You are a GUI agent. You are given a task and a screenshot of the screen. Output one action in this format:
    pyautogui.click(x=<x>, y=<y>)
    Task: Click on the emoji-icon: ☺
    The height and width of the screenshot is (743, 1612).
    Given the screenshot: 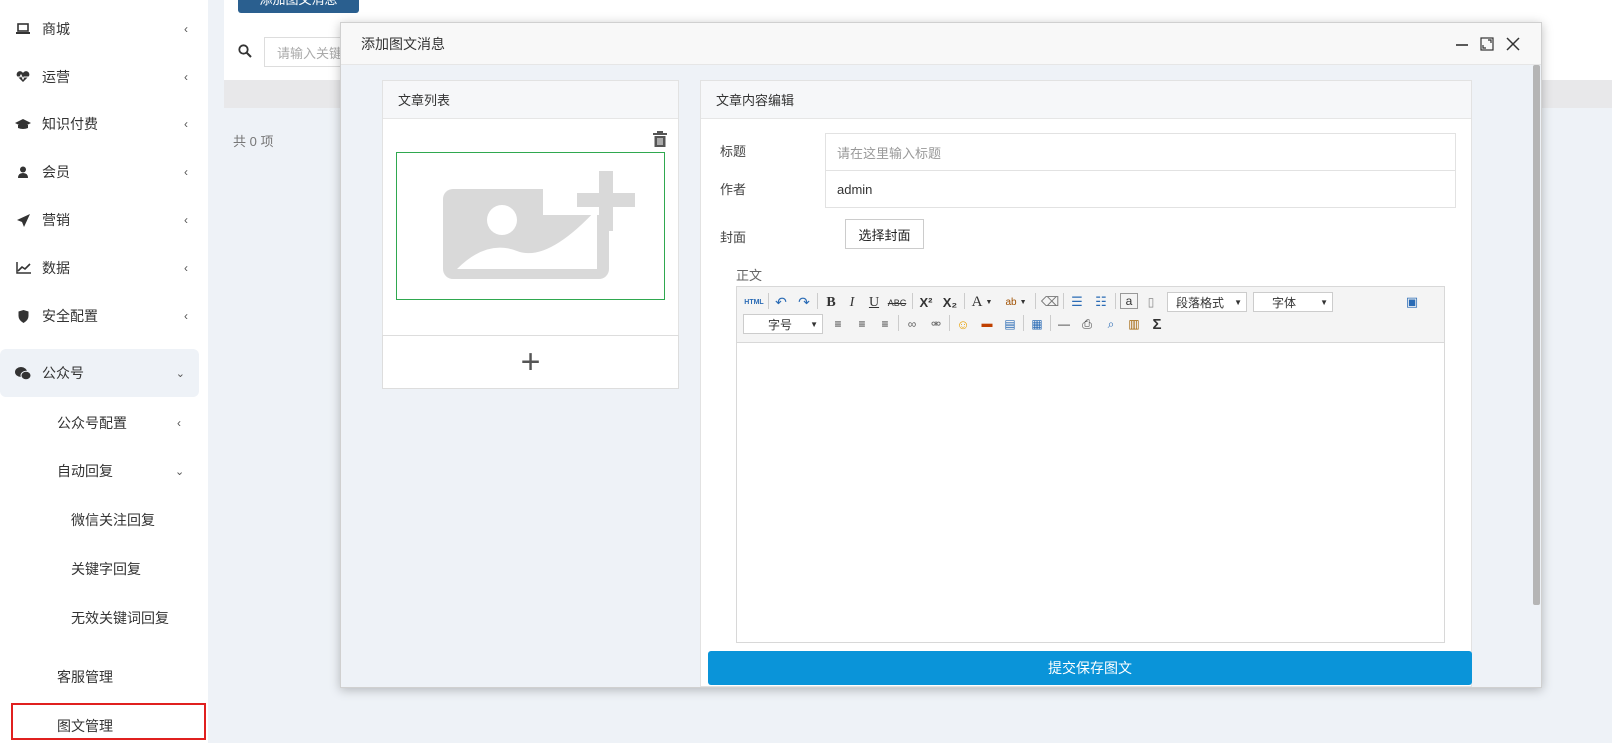 What is the action you would take?
    pyautogui.click(x=963, y=324)
    